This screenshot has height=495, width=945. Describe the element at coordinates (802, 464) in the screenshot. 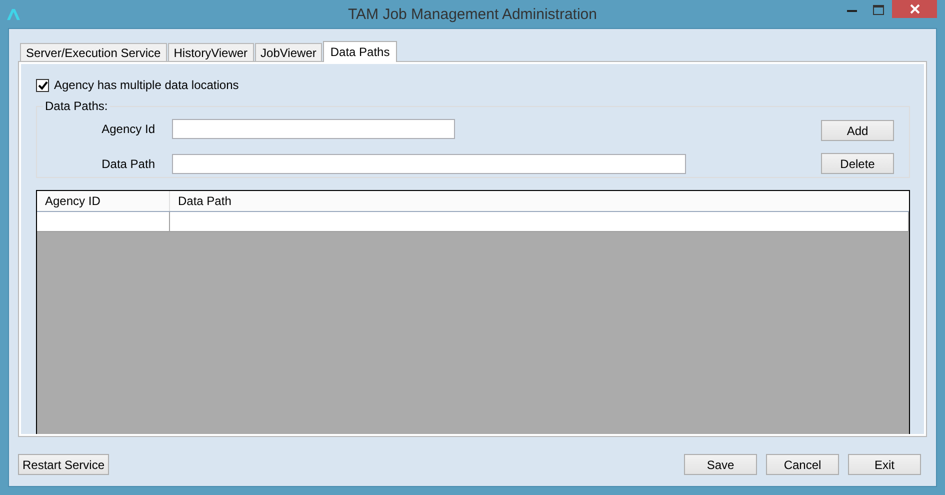

I see `cancel-button: Cancel` at that location.